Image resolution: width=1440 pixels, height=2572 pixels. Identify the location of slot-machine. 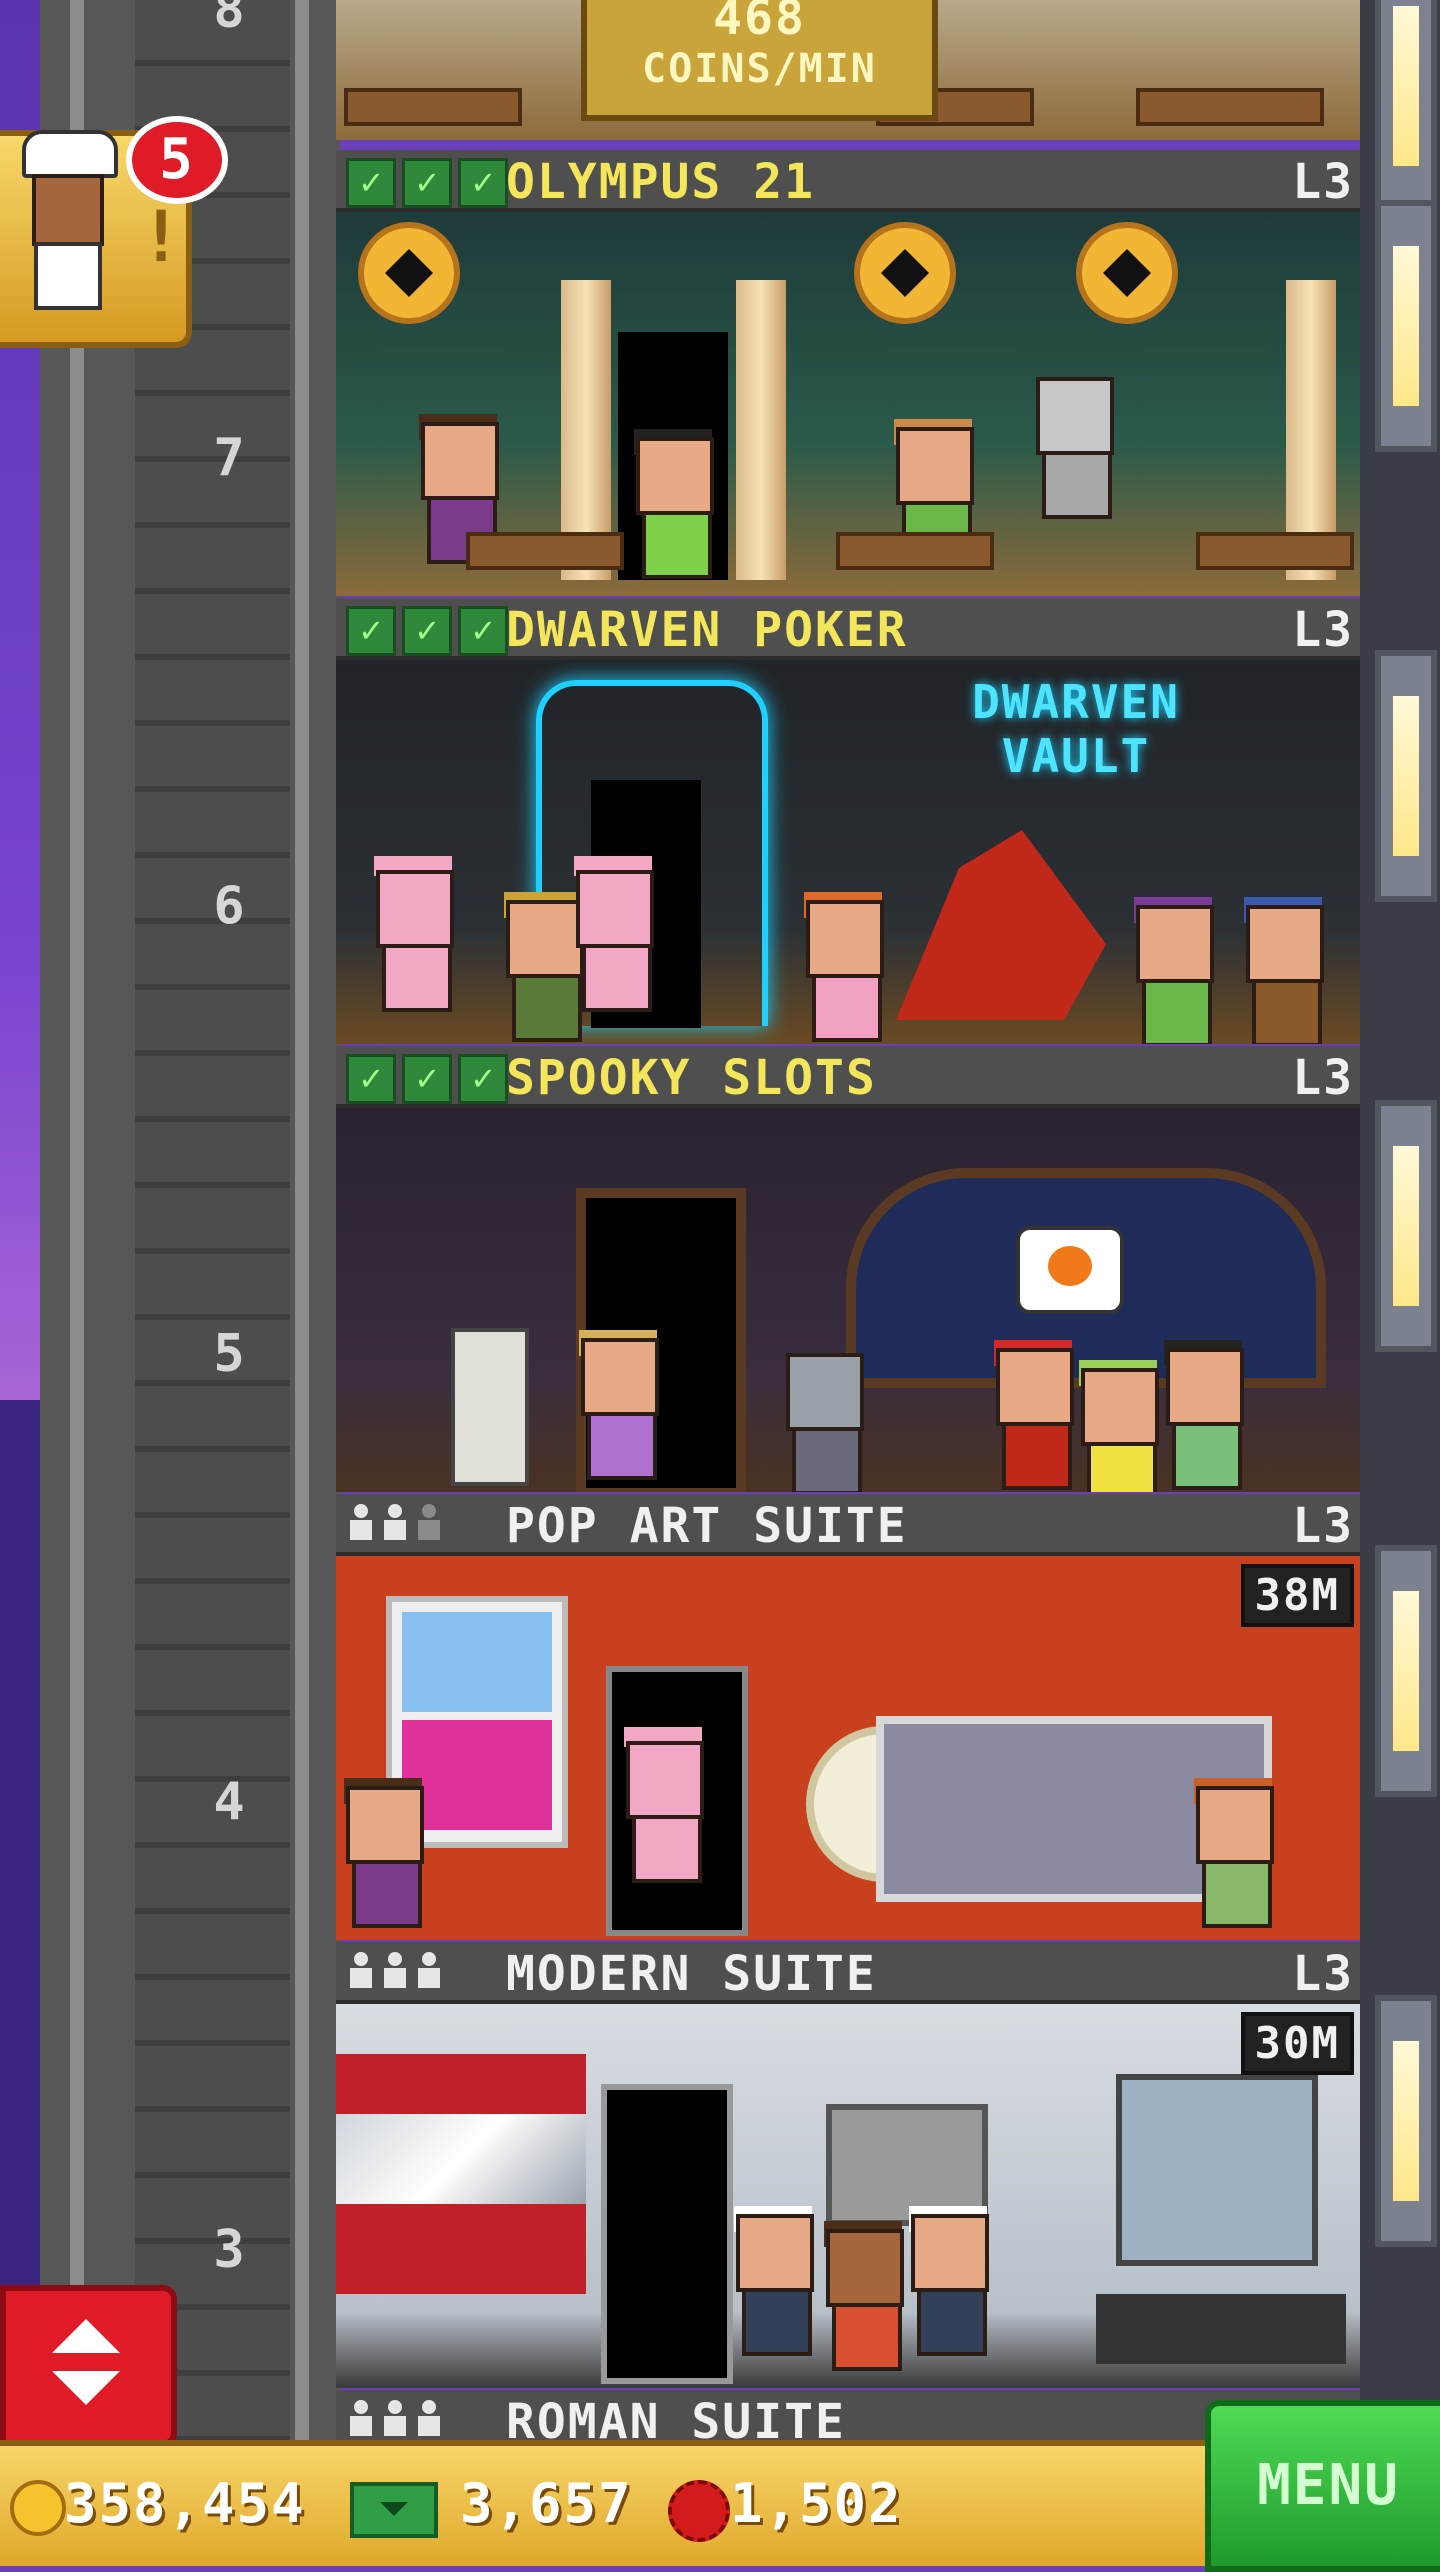
(490, 1407).